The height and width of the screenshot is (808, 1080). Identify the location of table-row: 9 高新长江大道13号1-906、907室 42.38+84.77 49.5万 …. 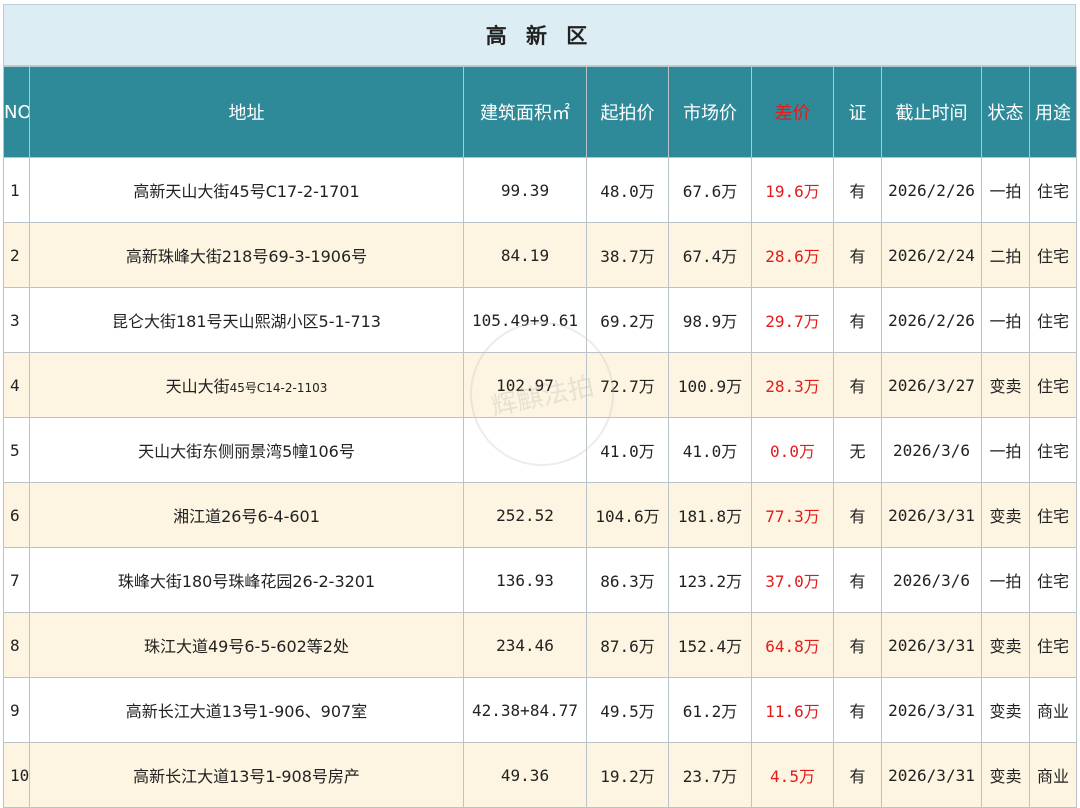
(540, 710).